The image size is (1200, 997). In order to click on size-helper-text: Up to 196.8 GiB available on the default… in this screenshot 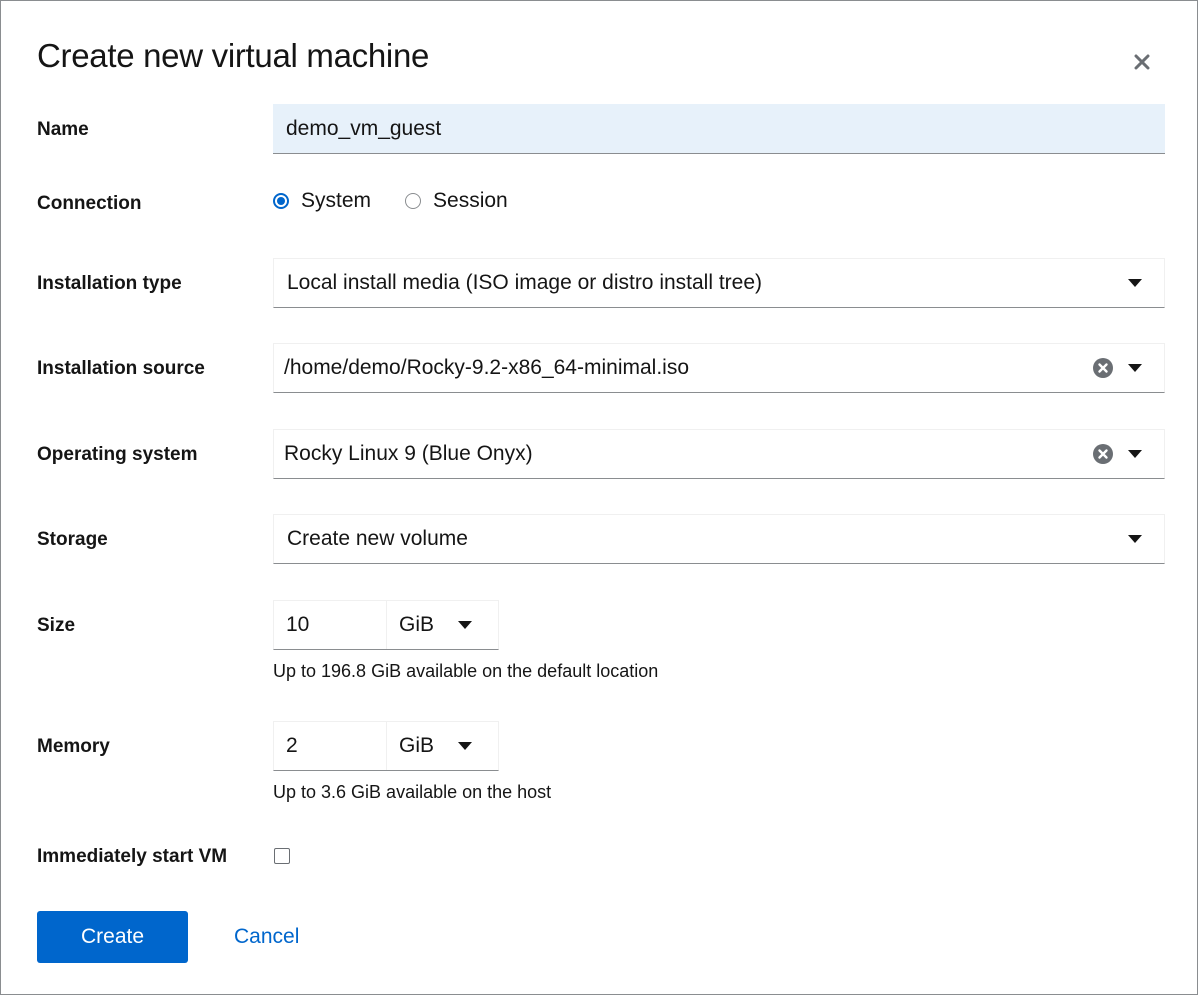, I will do `click(466, 671)`.